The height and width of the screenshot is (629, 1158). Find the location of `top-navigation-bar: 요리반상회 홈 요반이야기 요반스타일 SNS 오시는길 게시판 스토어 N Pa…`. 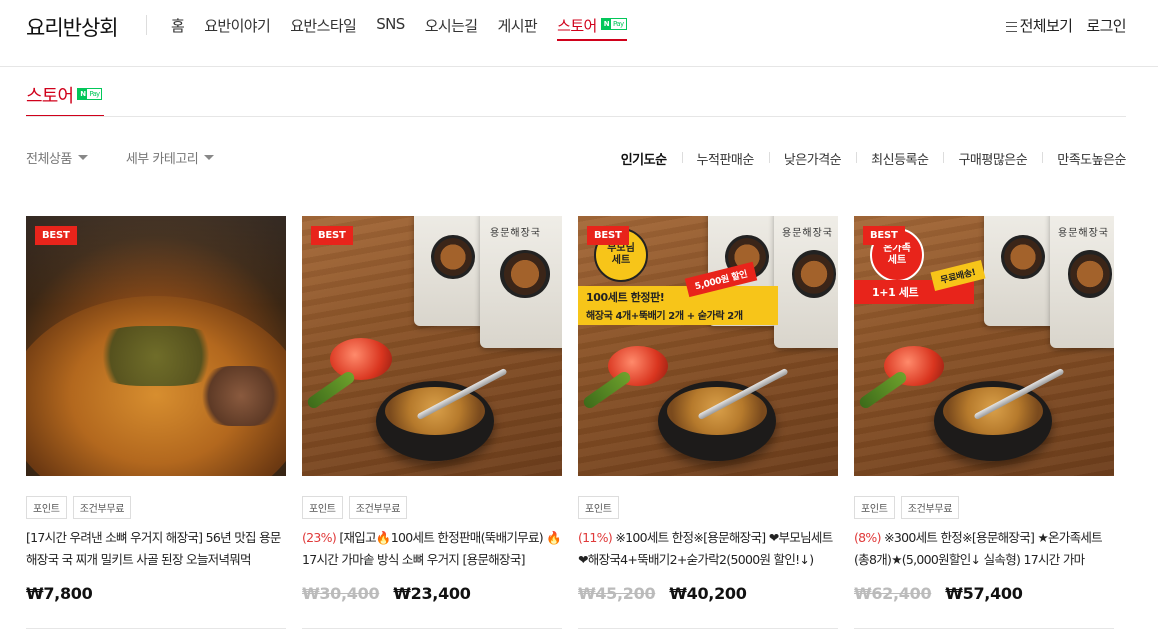

top-navigation-bar: 요리반상회 홈 요반이야기 요반스타일 SNS 오시는길 게시판 스토어 N Pa… is located at coordinates (579, 33).